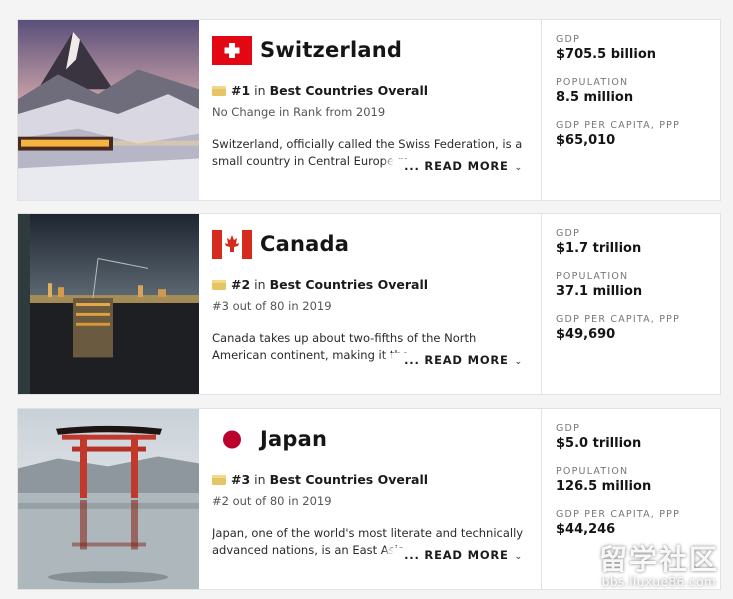 The image size is (733, 599). Describe the element at coordinates (638, 134) in the screenshot. I see `stat-gdp-per-capita: GDP PER CAPITA, PPP $65,010` at that location.